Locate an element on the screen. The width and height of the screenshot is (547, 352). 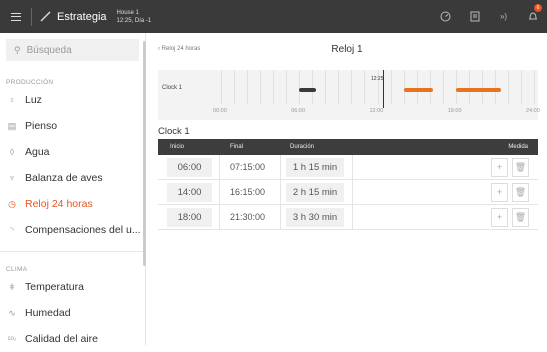
menu-button is located at coordinates (16, 16).